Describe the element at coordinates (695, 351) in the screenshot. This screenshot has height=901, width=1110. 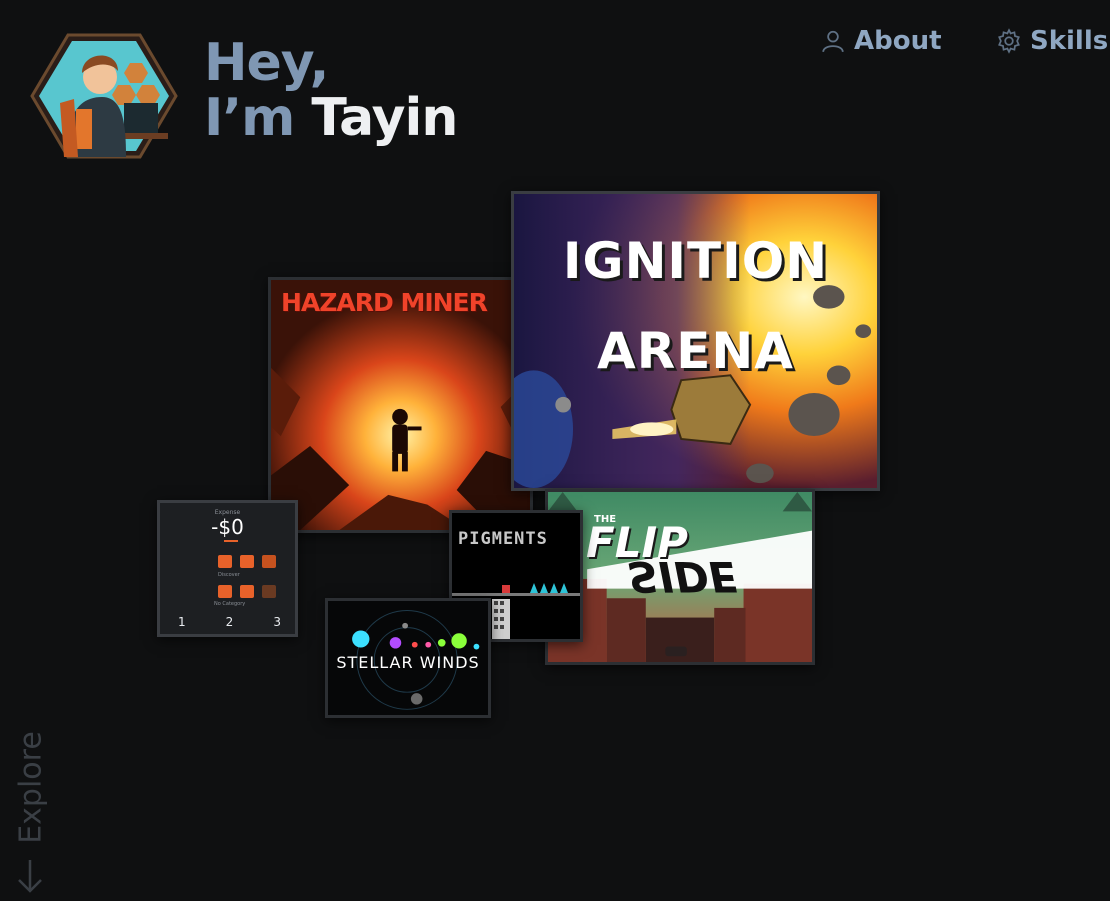
I see `ignition-arena-title-line2: ARENA` at that location.